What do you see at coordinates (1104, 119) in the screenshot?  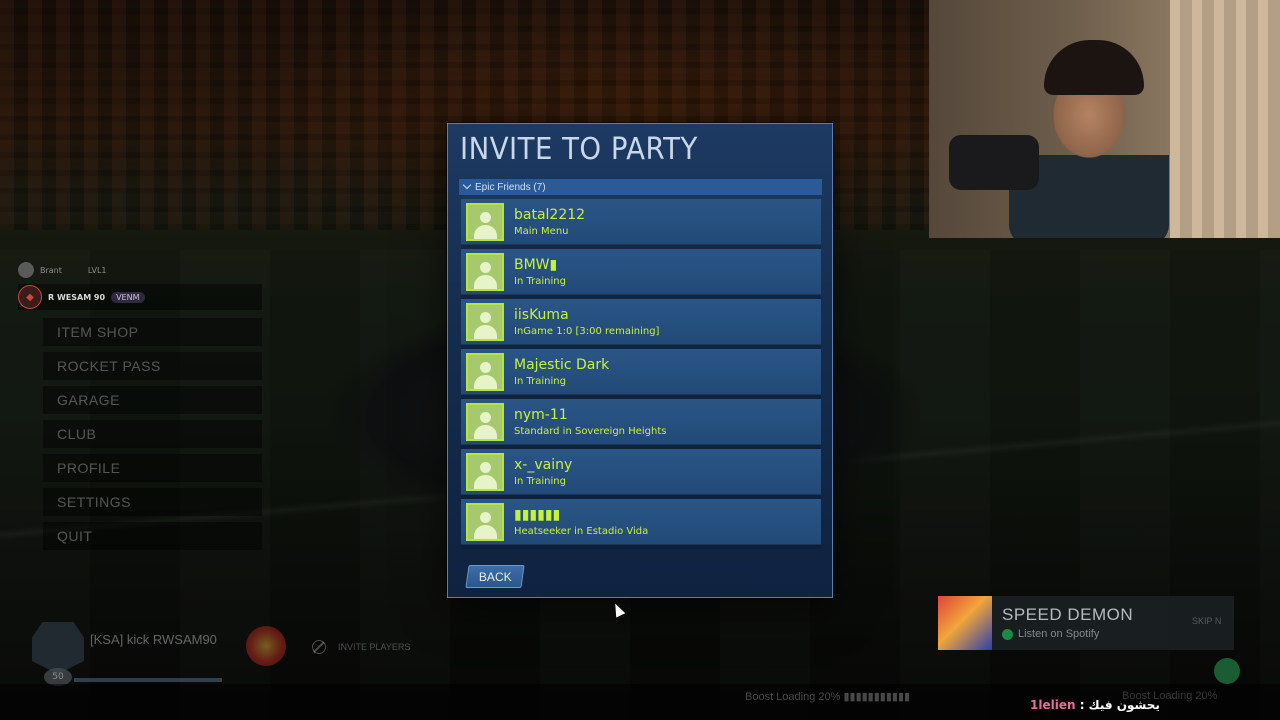 I see `webcam-overlay` at bounding box center [1104, 119].